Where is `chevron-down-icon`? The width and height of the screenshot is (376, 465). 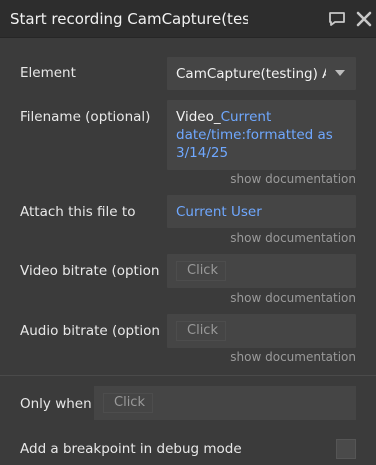
chevron-down-icon is located at coordinates (340, 73).